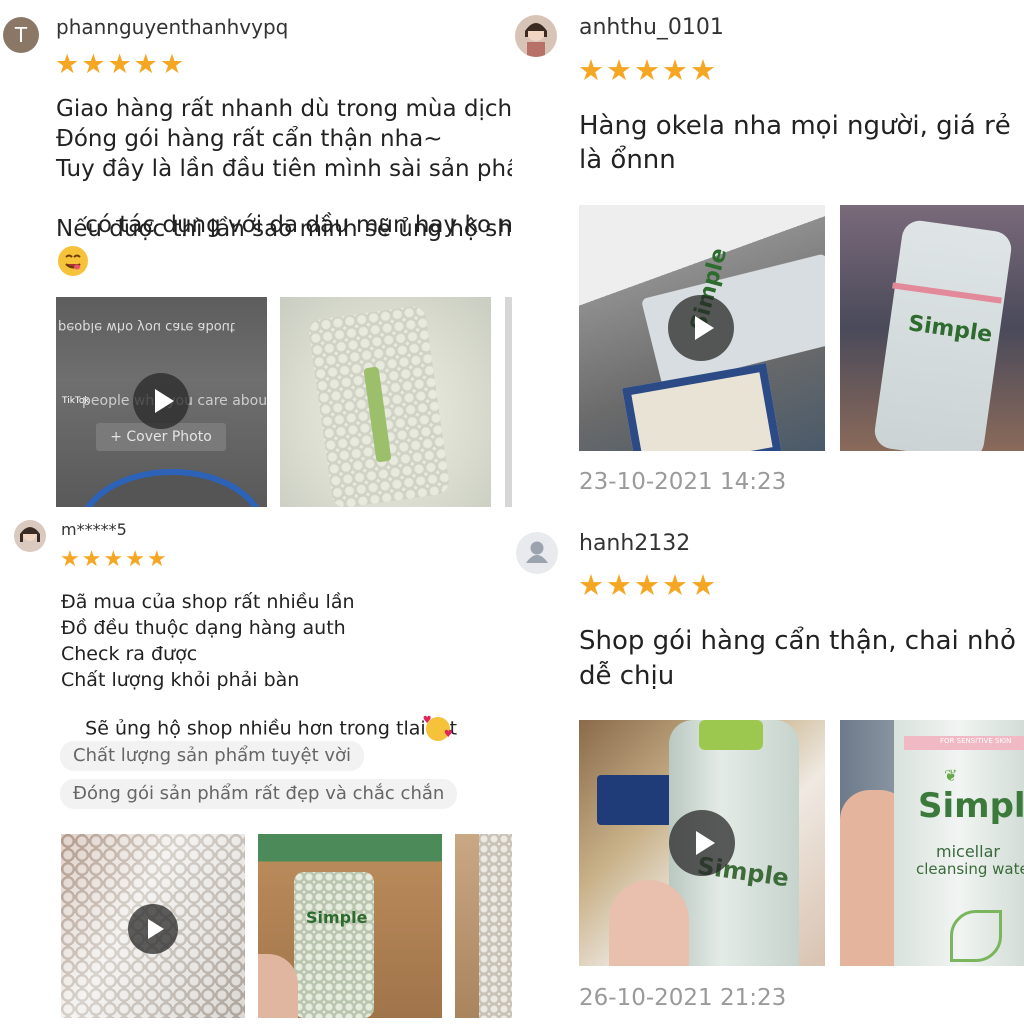  I want to click on review-text-line: Giao hàng rất nhanh dù trong mùa dịch, so click(284, 109).